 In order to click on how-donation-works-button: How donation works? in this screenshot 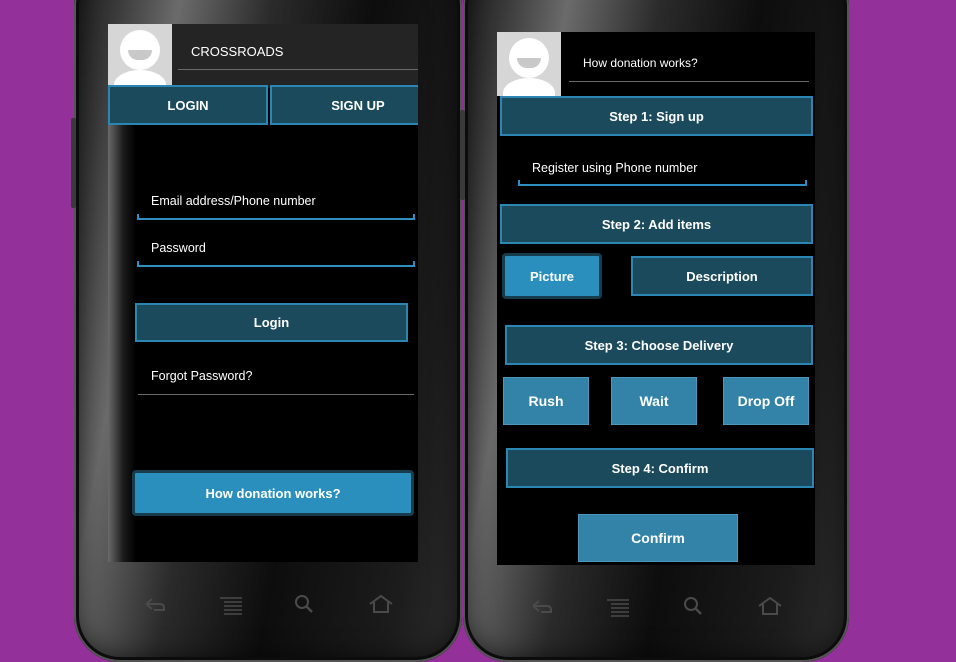, I will do `click(273, 493)`.